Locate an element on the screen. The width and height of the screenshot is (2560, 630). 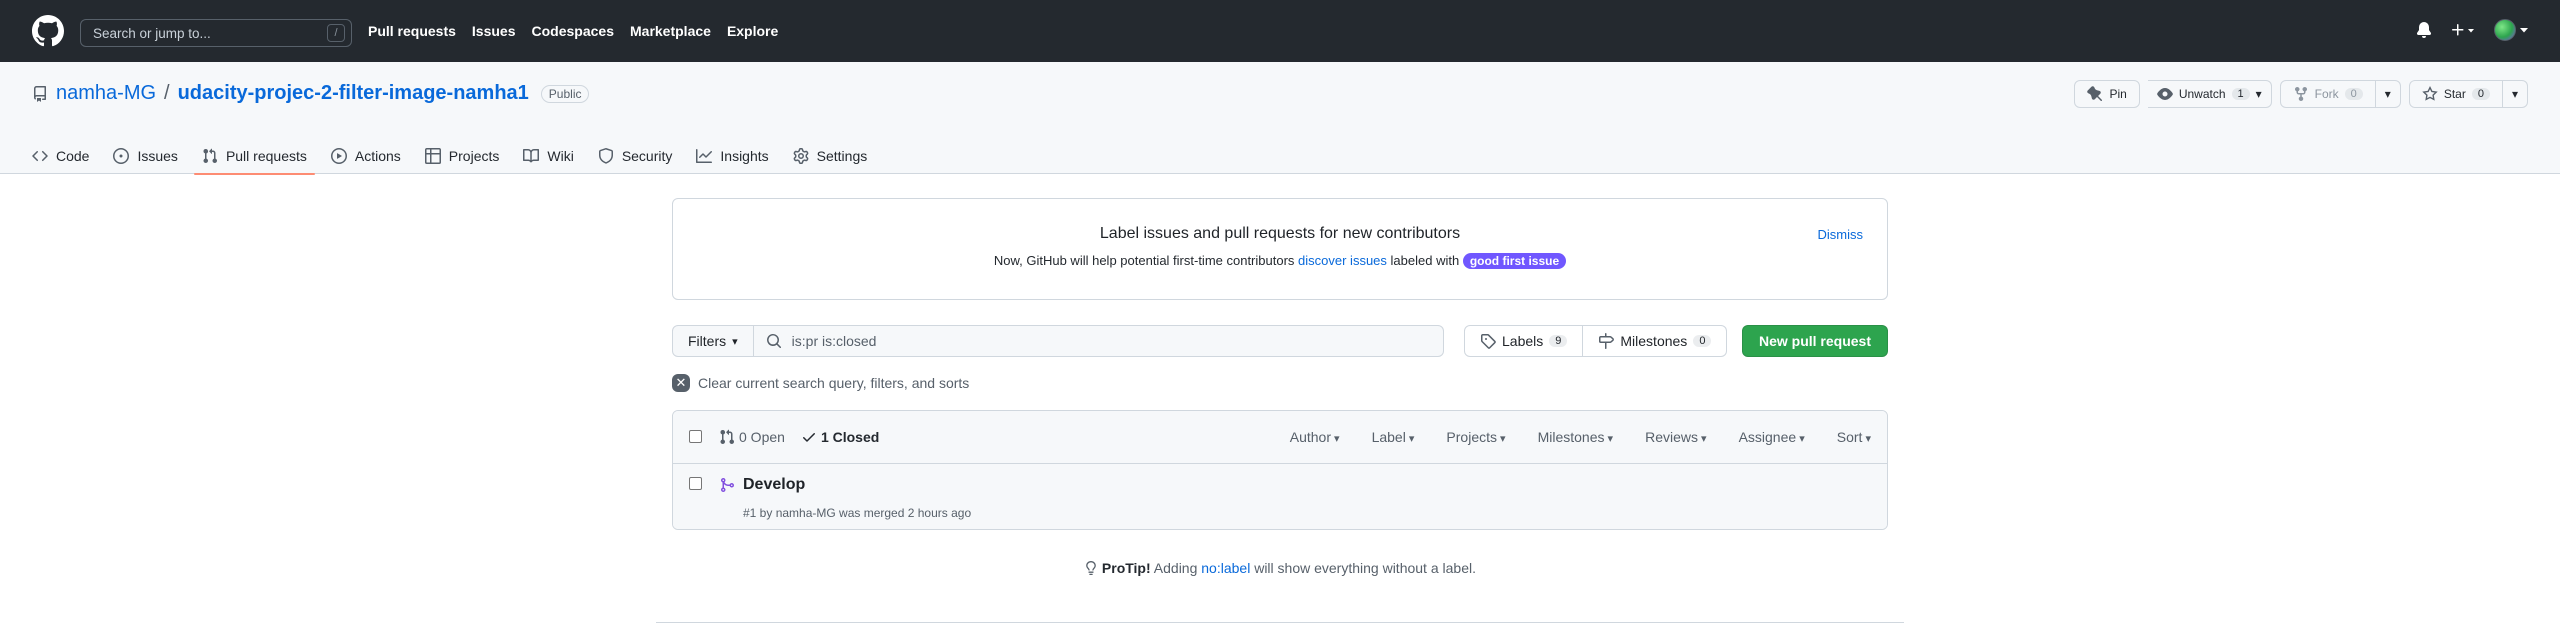
protip-before: Adding is located at coordinates (1175, 568).